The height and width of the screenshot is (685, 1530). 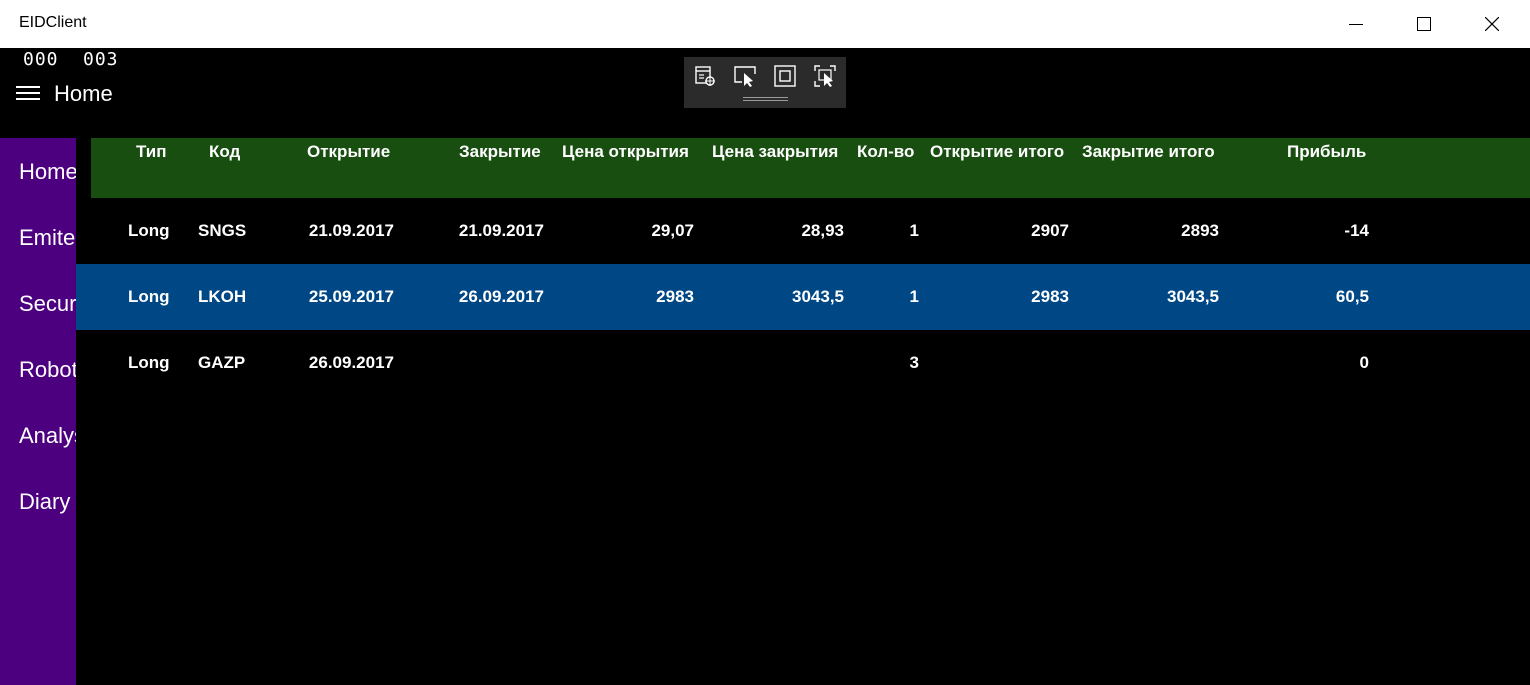 I want to click on column-header-profit: Прибыль, so click(x=1326, y=152).